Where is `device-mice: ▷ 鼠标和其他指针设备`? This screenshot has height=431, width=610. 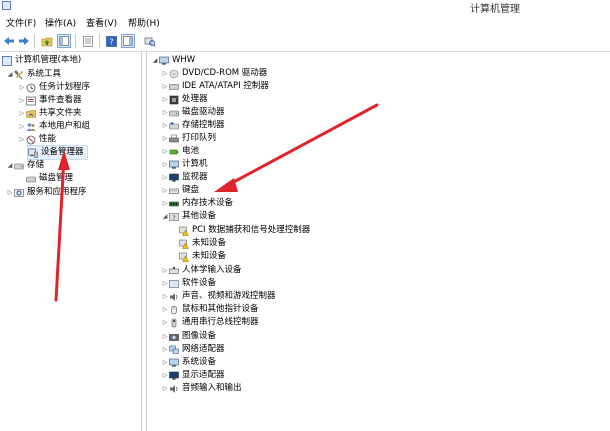
device-mice: ▷ 鼠标和其他指针设备 is located at coordinates (210, 309).